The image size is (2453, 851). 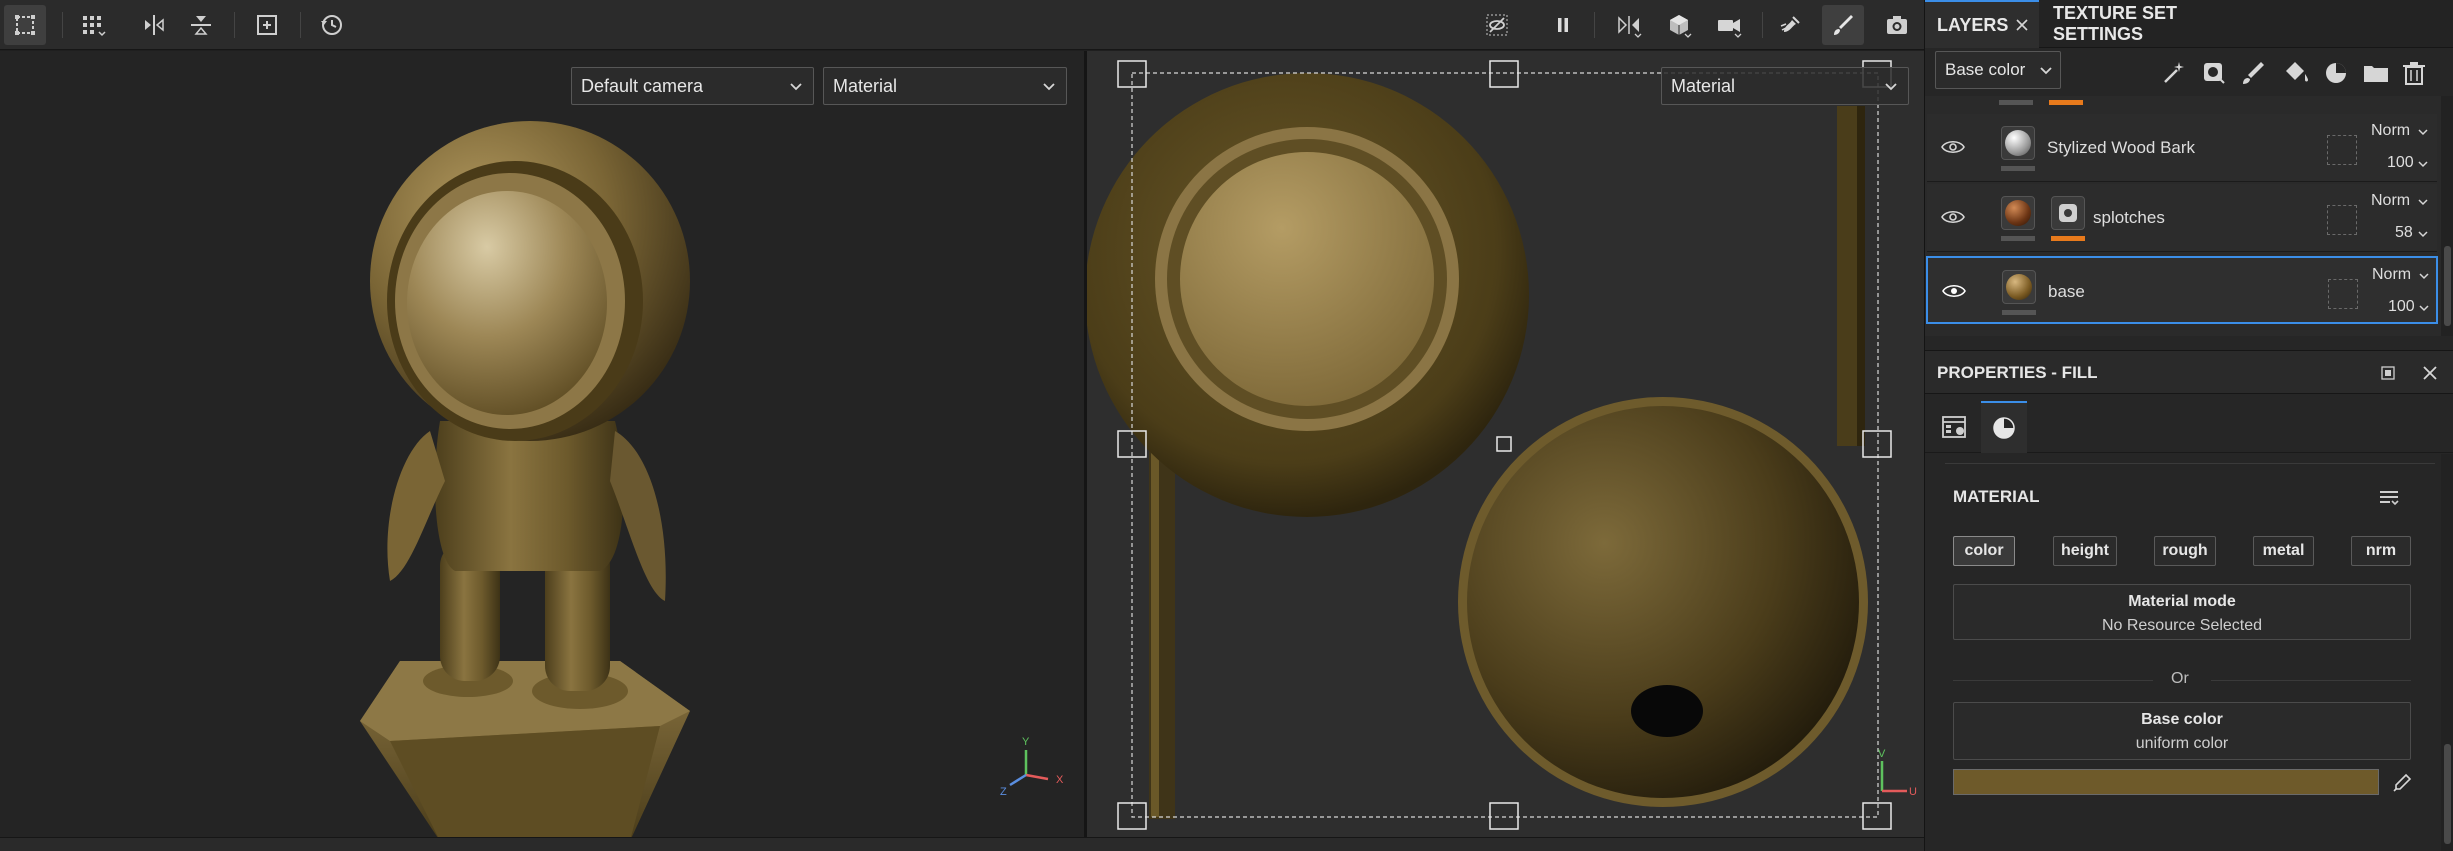 I want to click on selection-mode-button, so click(x=25, y=25).